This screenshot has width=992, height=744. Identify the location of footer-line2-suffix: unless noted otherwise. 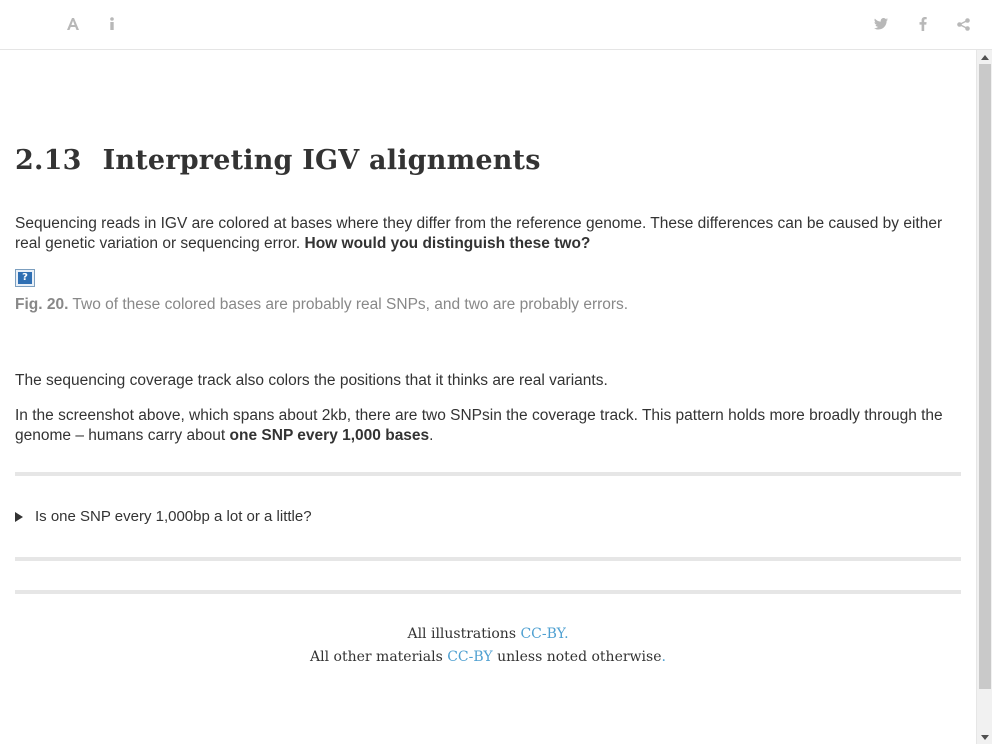
(577, 657).